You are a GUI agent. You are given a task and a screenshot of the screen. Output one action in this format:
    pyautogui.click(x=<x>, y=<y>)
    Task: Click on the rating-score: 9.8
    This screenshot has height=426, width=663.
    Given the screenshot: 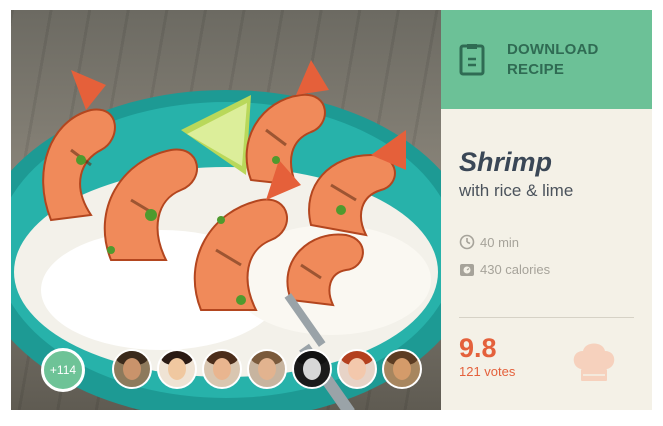 What is the action you would take?
    pyautogui.click(x=478, y=348)
    